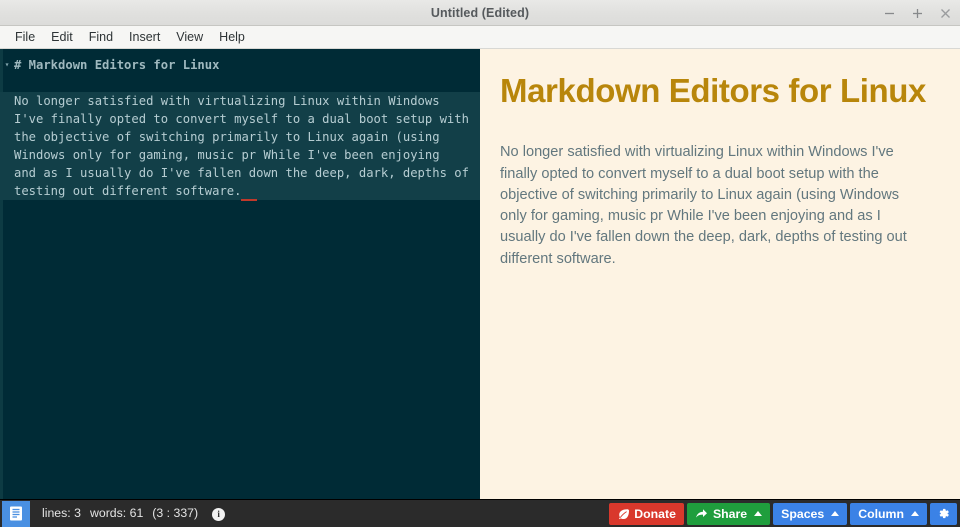  What do you see at coordinates (232, 37) in the screenshot?
I see `menu-item-help: Help` at bounding box center [232, 37].